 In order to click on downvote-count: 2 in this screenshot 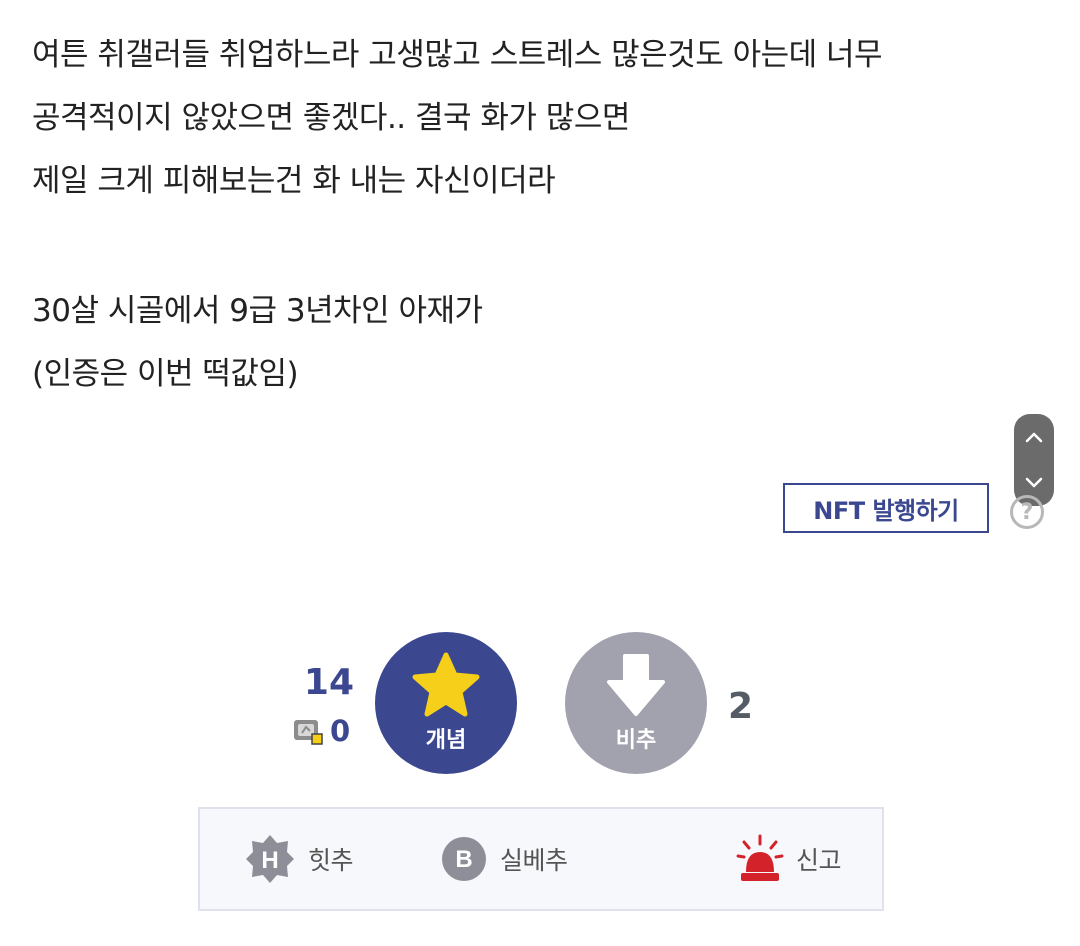, I will do `click(741, 706)`.